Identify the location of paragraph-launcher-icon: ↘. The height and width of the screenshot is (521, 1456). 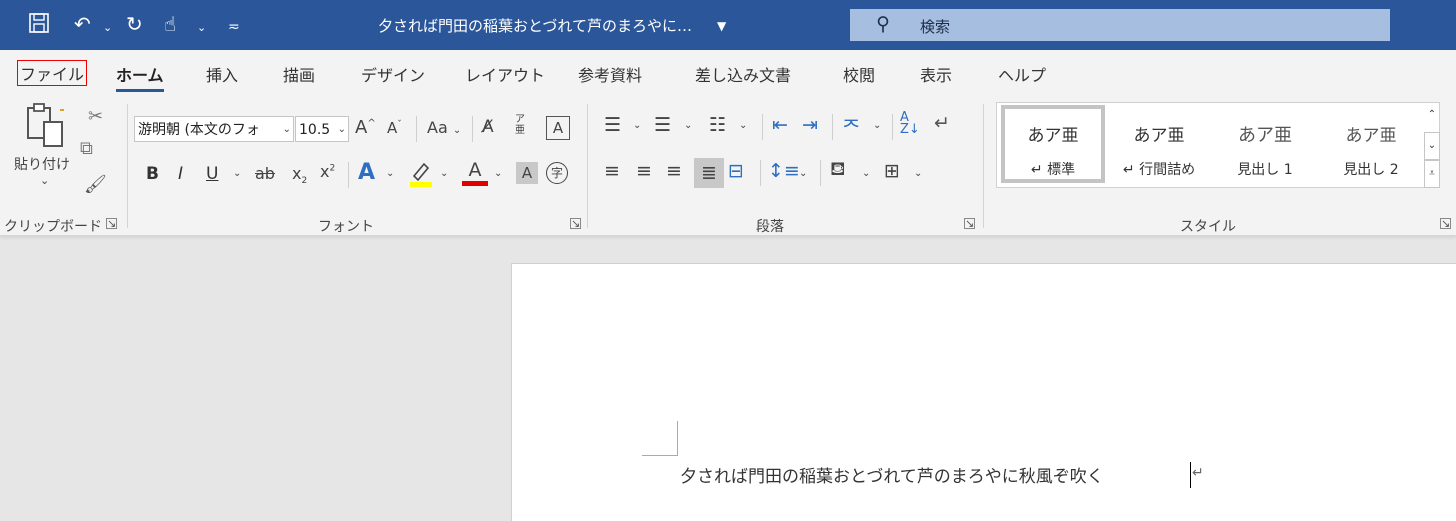
(969, 223).